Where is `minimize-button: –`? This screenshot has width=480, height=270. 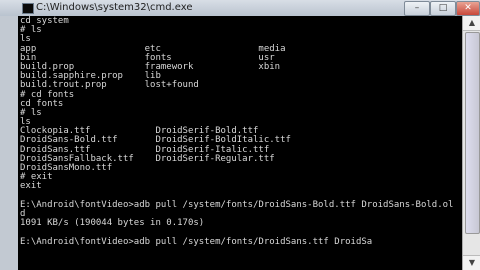
minimize-button: – is located at coordinates (417, 8).